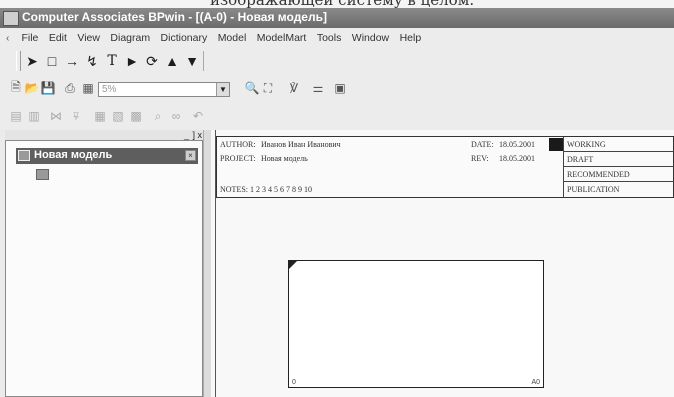 Image resolution: width=674 pixels, height=397 pixels. Describe the element at coordinates (24, 155) in the screenshot. I see `model-icon` at that location.